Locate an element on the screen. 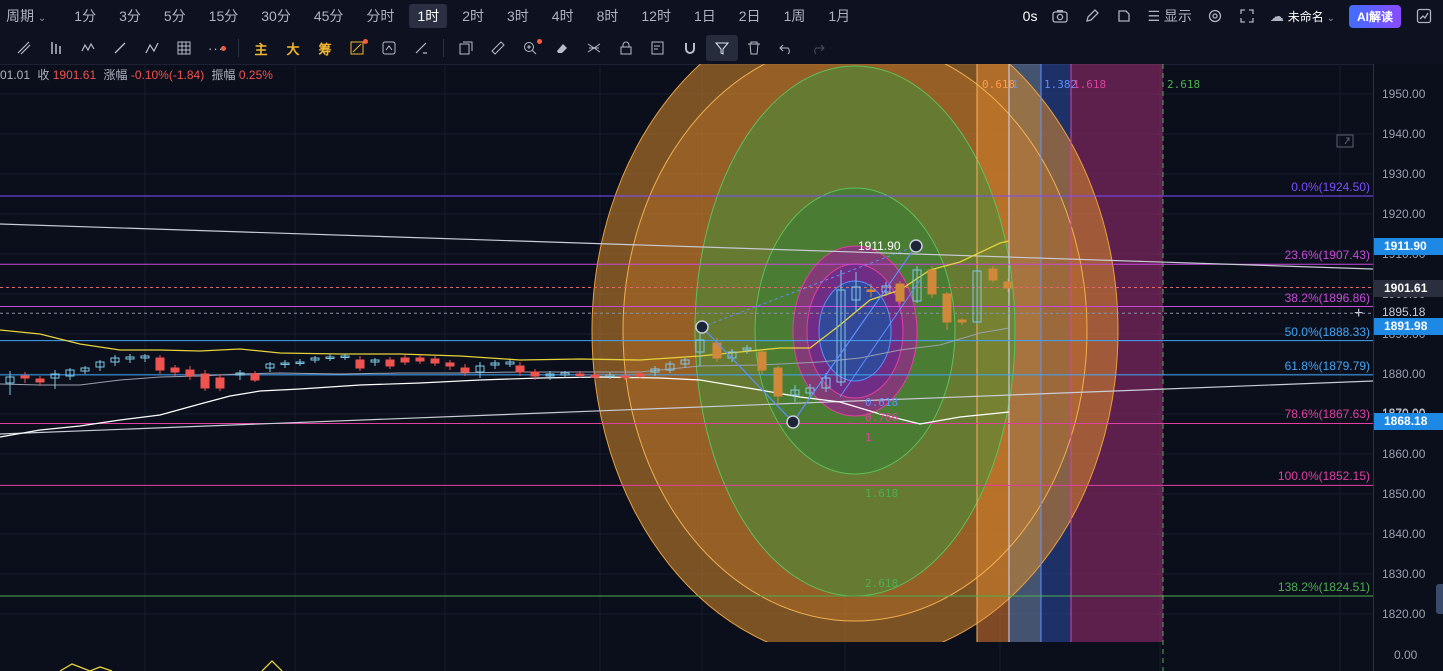  crosshair-plus-icon: + is located at coordinates (1358, 314).